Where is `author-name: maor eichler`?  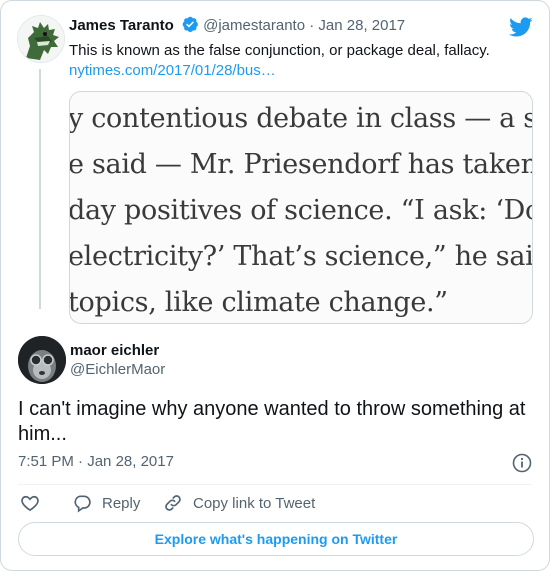 author-name: maor eichler is located at coordinates (114, 351).